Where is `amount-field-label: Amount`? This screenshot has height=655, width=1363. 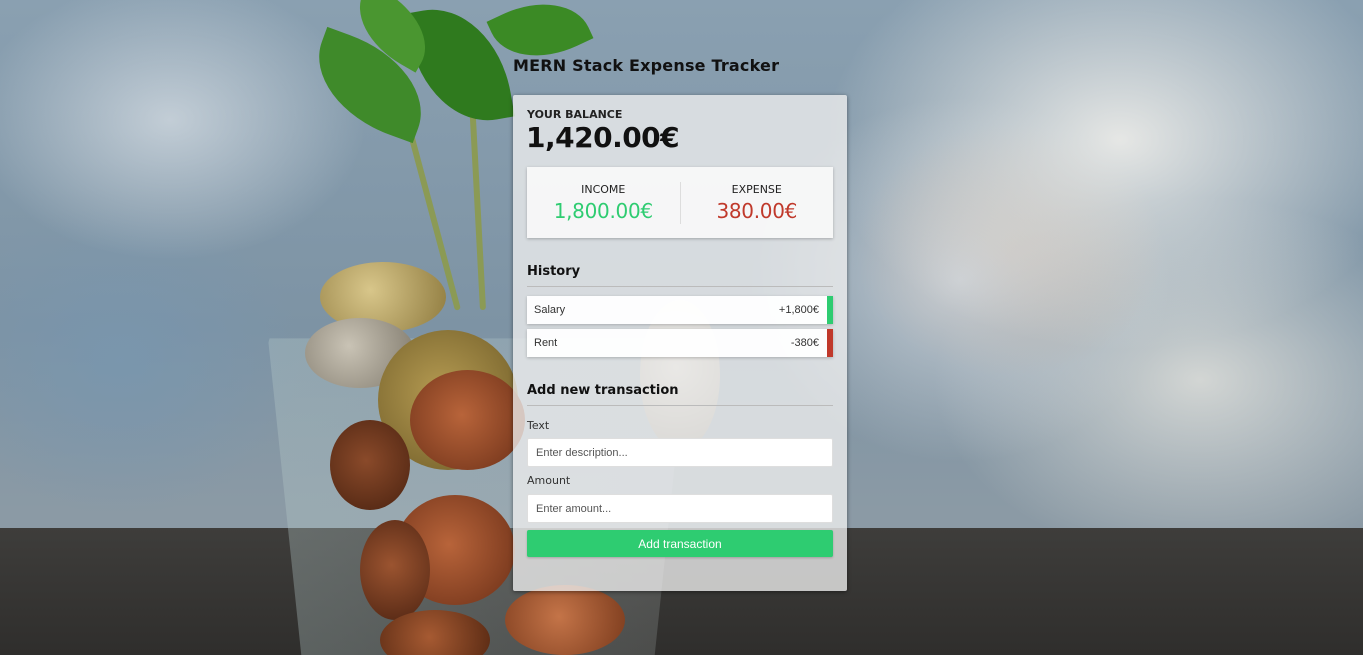 amount-field-label: Amount is located at coordinates (549, 480).